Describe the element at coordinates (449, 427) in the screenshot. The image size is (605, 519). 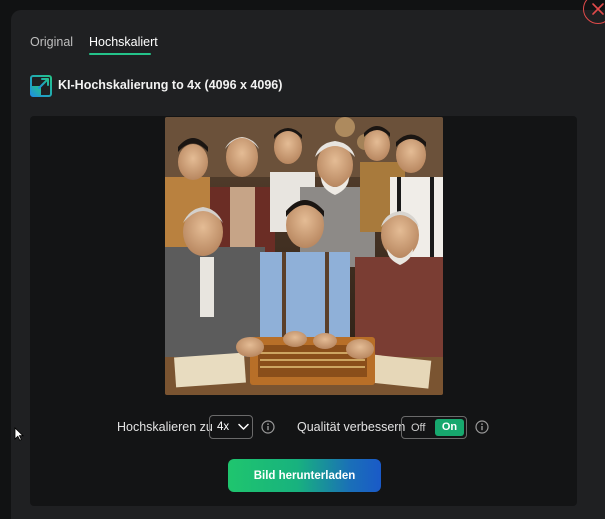
I see `toggle-on-option: On` at that location.